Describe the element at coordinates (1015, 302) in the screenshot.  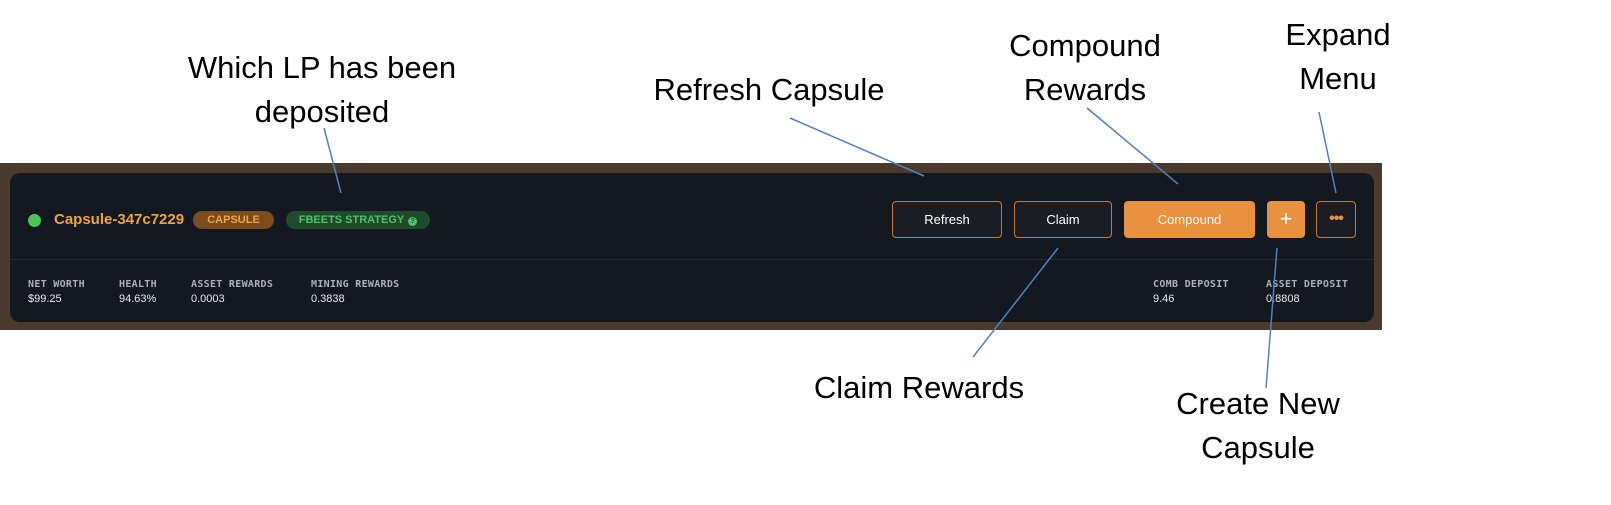
I see `connector-claim` at that location.